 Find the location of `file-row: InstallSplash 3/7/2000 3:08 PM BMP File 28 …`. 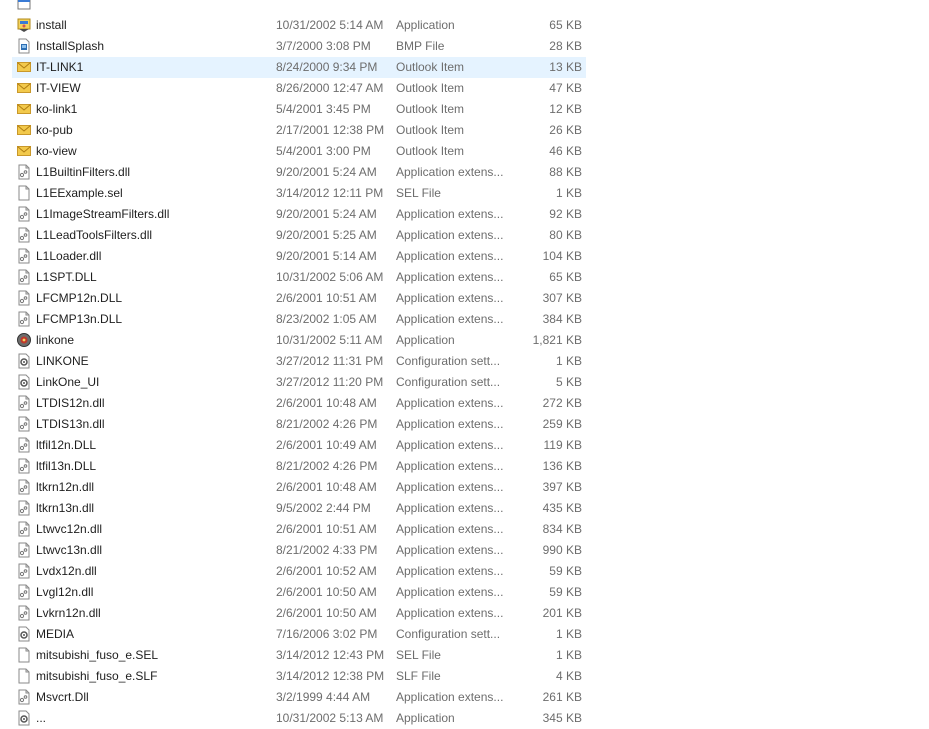

file-row: InstallSplash 3/7/2000 3:08 PM BMP File 28 … is located at coordinates (464, 46).